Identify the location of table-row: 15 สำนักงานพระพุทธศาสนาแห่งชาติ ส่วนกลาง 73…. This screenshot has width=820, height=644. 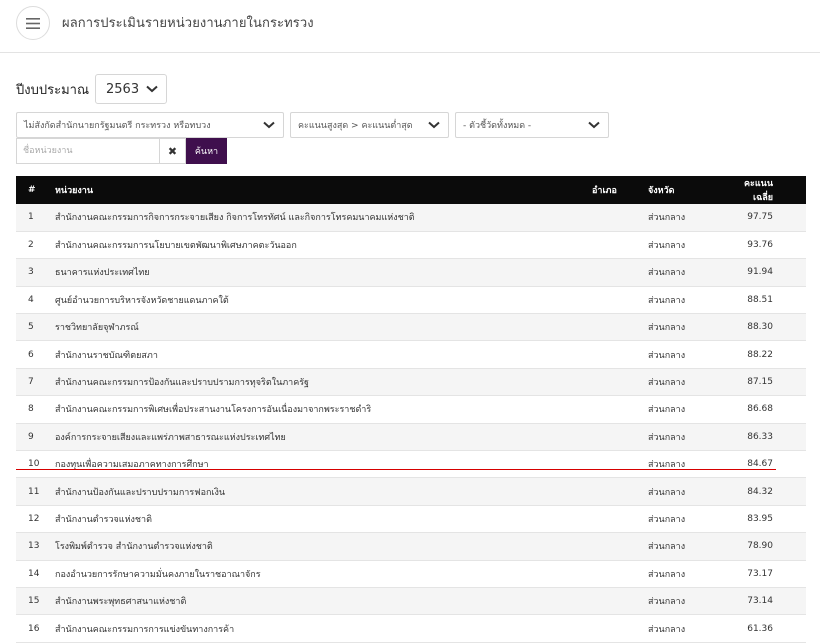
(411, 601).